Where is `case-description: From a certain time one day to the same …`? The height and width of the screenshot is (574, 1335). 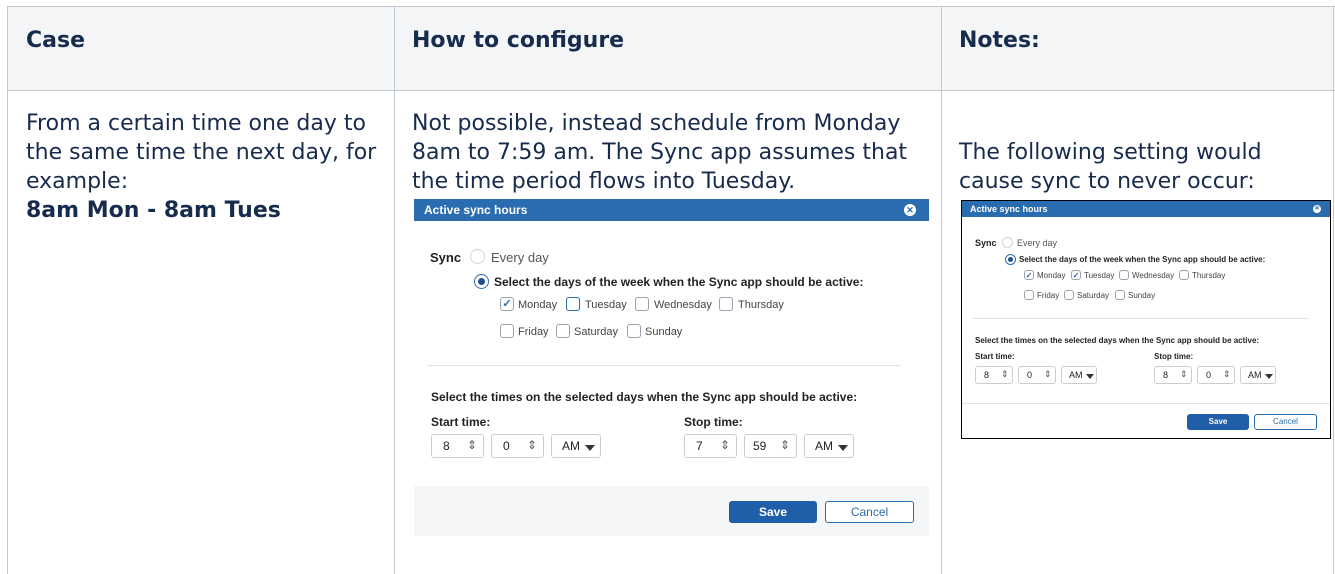
case-description: From a certain time one day to the same … is located at coordinates (206, 167).